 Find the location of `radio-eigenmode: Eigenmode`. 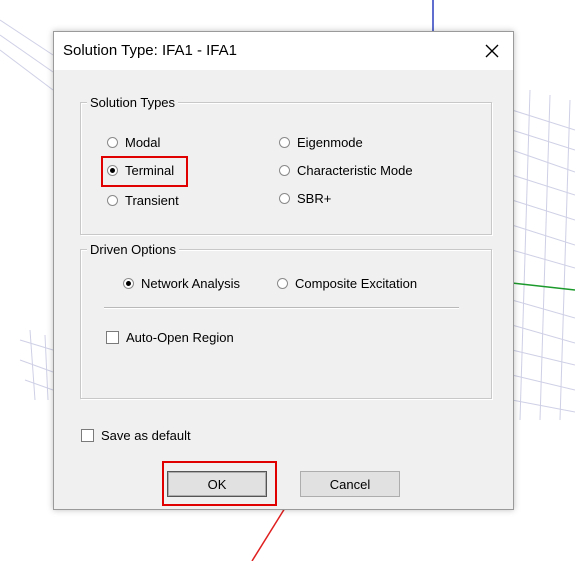

radio-eigenmode: Eigenmode is located at coordinates (321, 142).